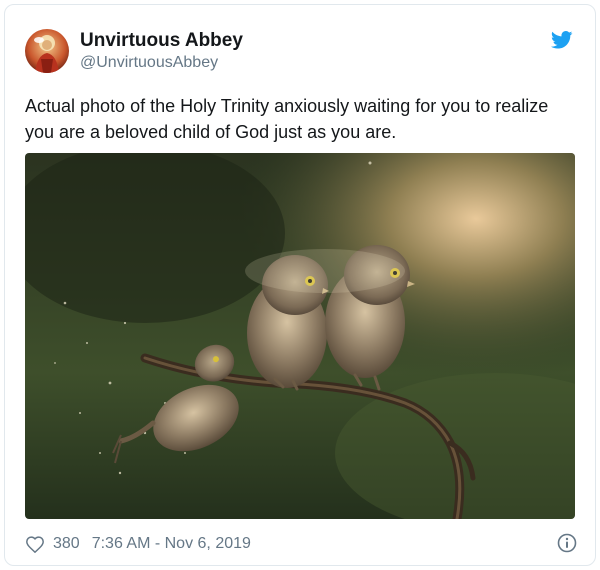  Describe the element at coordinates (567, 543) in the screenshot. I see `info-icon` at that location.